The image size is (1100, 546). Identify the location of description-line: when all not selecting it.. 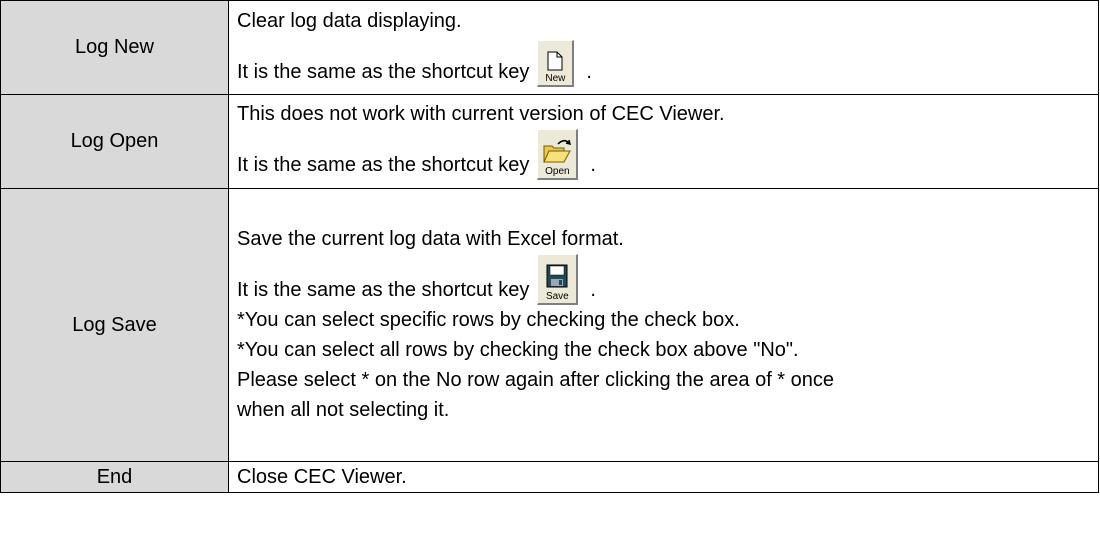
(343, 409).